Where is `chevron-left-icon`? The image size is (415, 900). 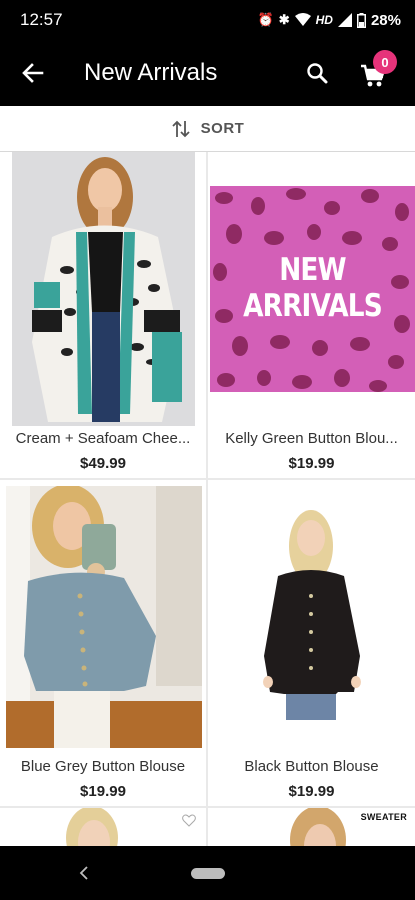 chevron-left-icon is located at coordinates (83, 873).